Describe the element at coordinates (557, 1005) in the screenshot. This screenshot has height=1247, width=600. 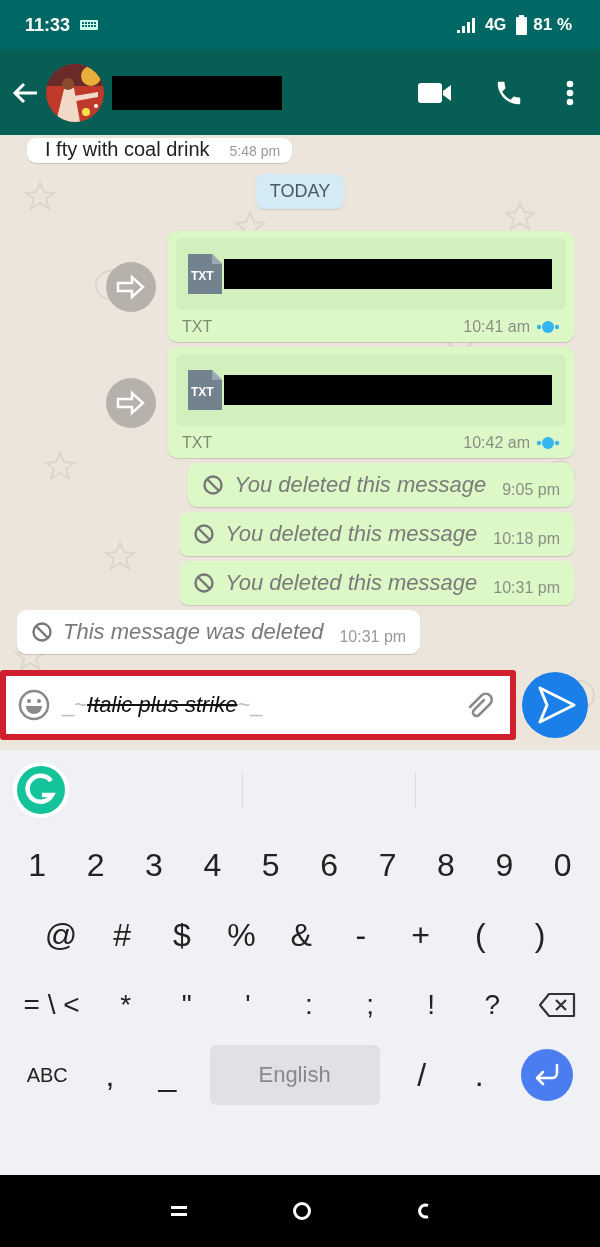
I see `backspace-icon` at that location.